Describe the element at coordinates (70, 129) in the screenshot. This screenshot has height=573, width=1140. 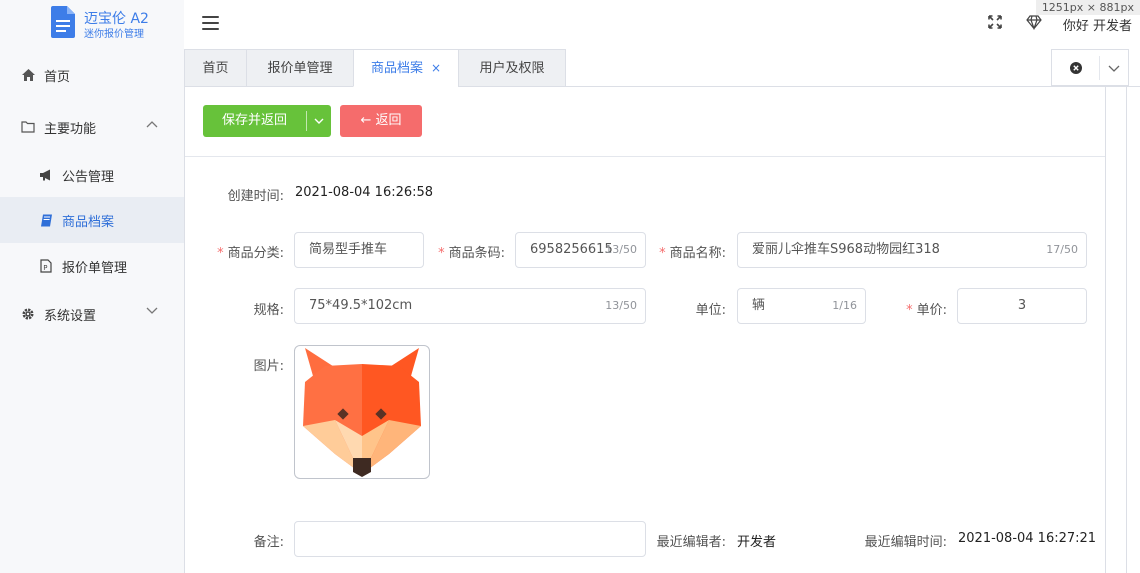
I see `sidebar-item-label: 主要功能` at that location.